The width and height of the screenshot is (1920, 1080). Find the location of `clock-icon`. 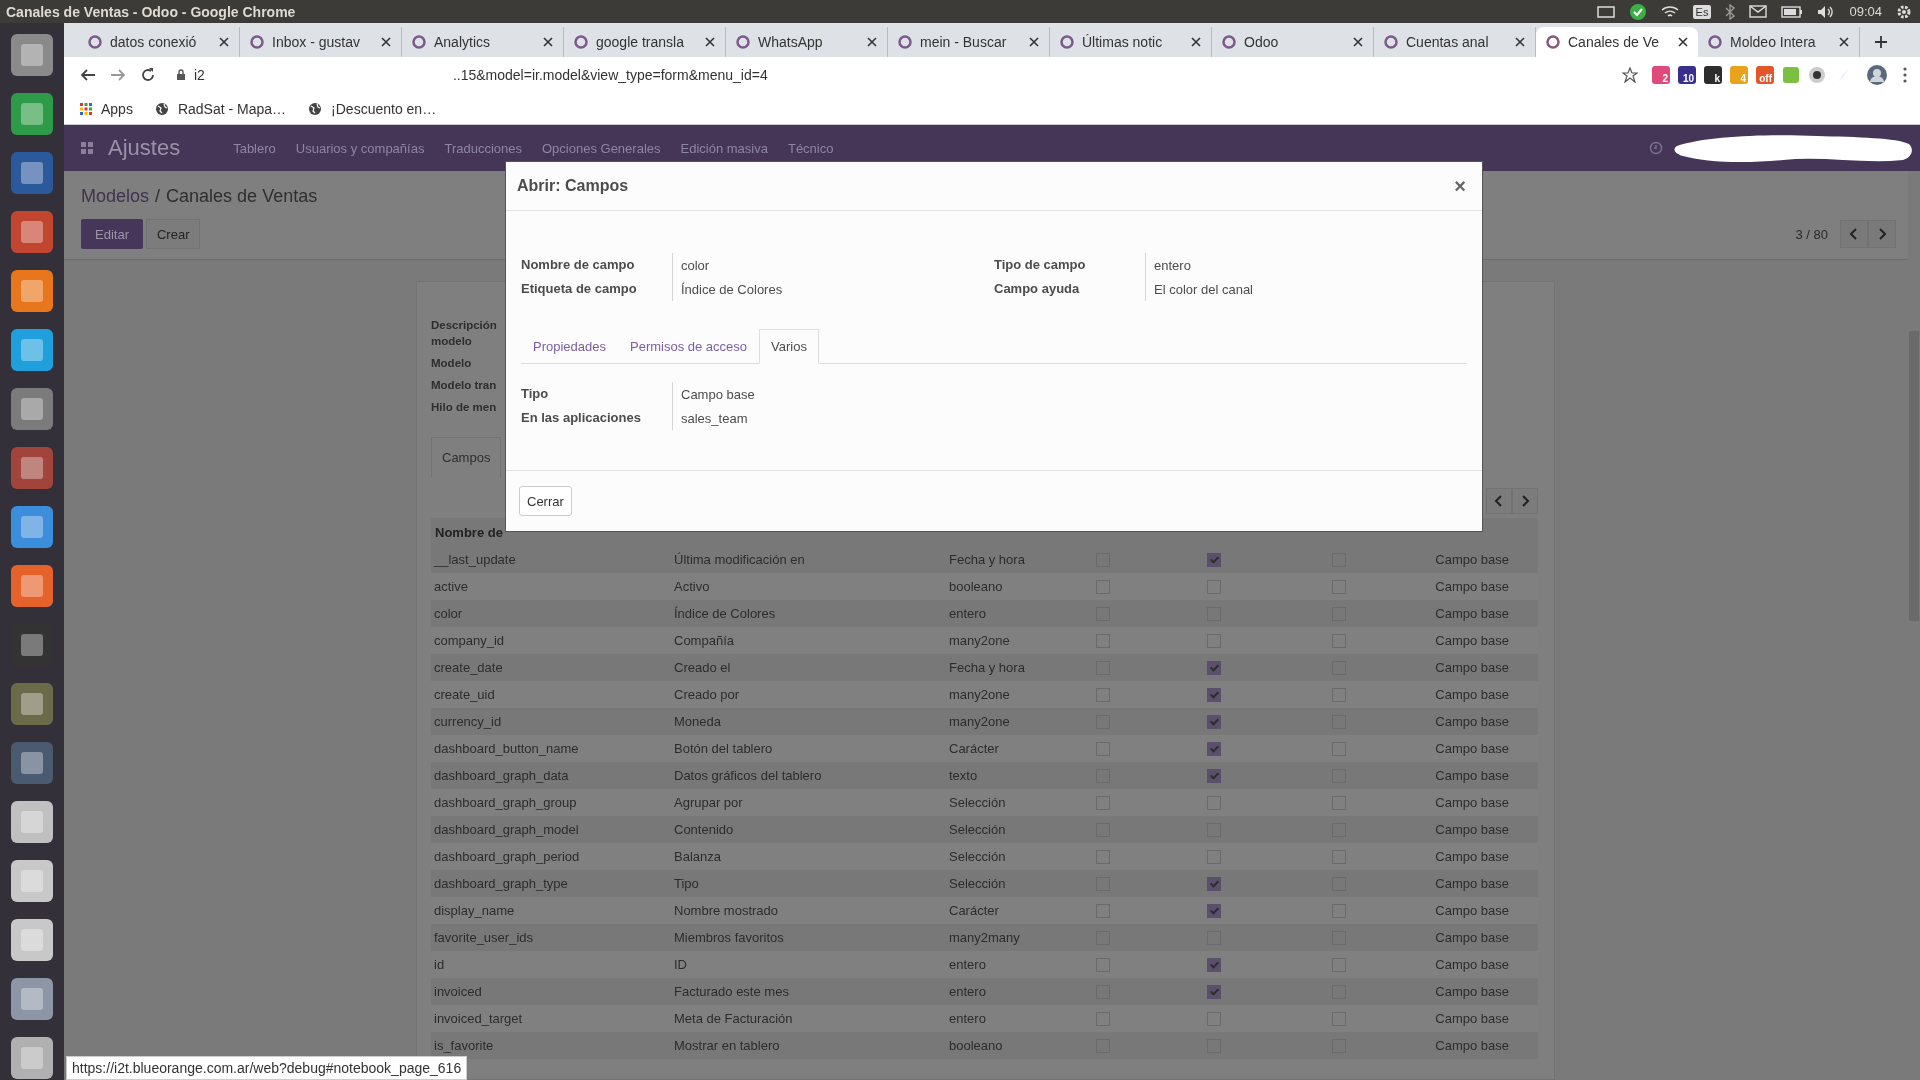

clock-icon is located at coordinates (1656, 148).